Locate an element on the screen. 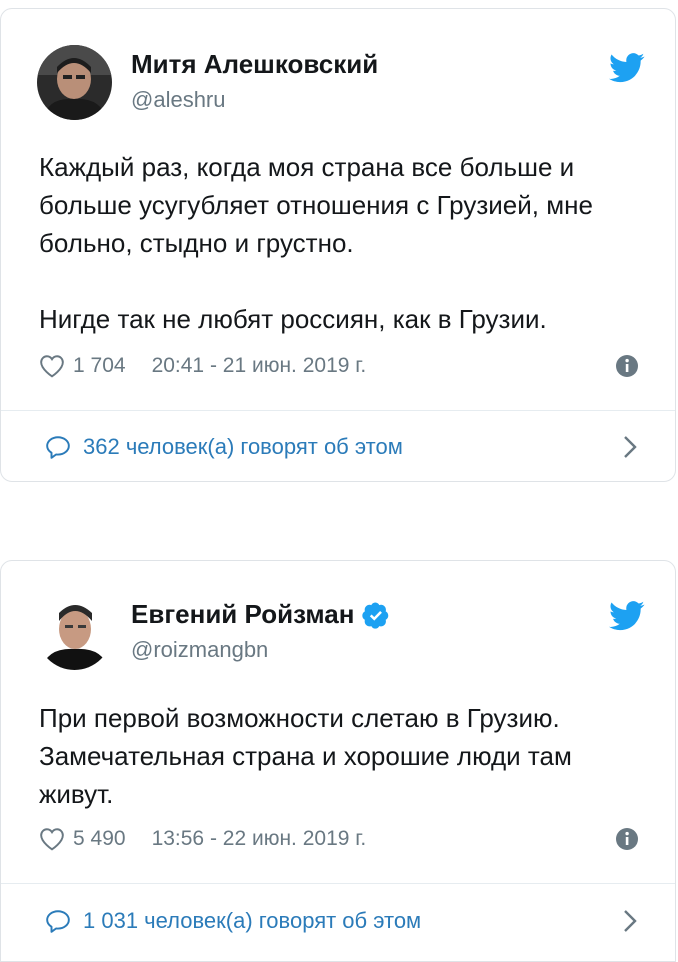  tweet-meta: 5 490 13:56 - 22 июн. 2019 г. is located at coordinates (339, 839).